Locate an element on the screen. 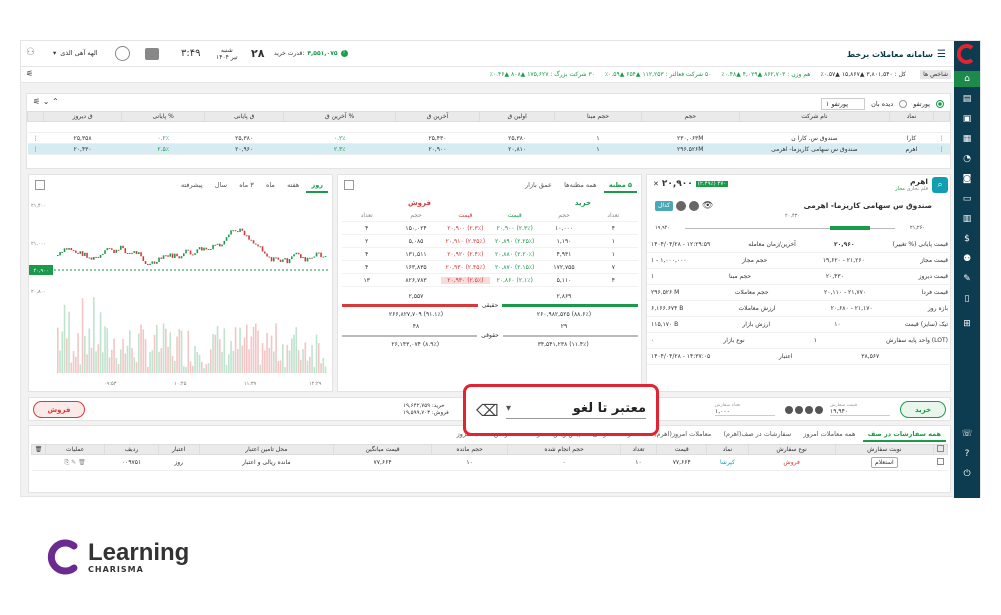  dollar-icon: $ is located at coordinates (967, 239).